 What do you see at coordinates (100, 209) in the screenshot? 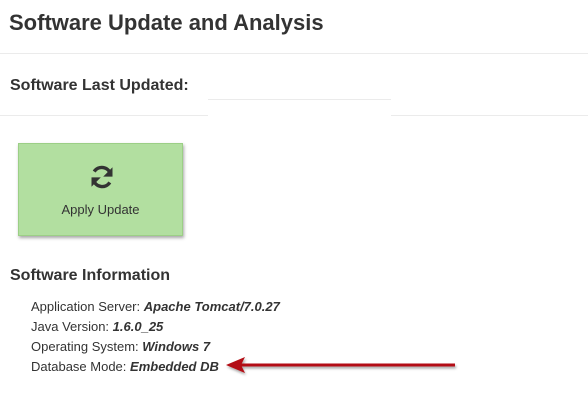
I see `apply-update-label: Apply Update` at bounding box center [100, 209].